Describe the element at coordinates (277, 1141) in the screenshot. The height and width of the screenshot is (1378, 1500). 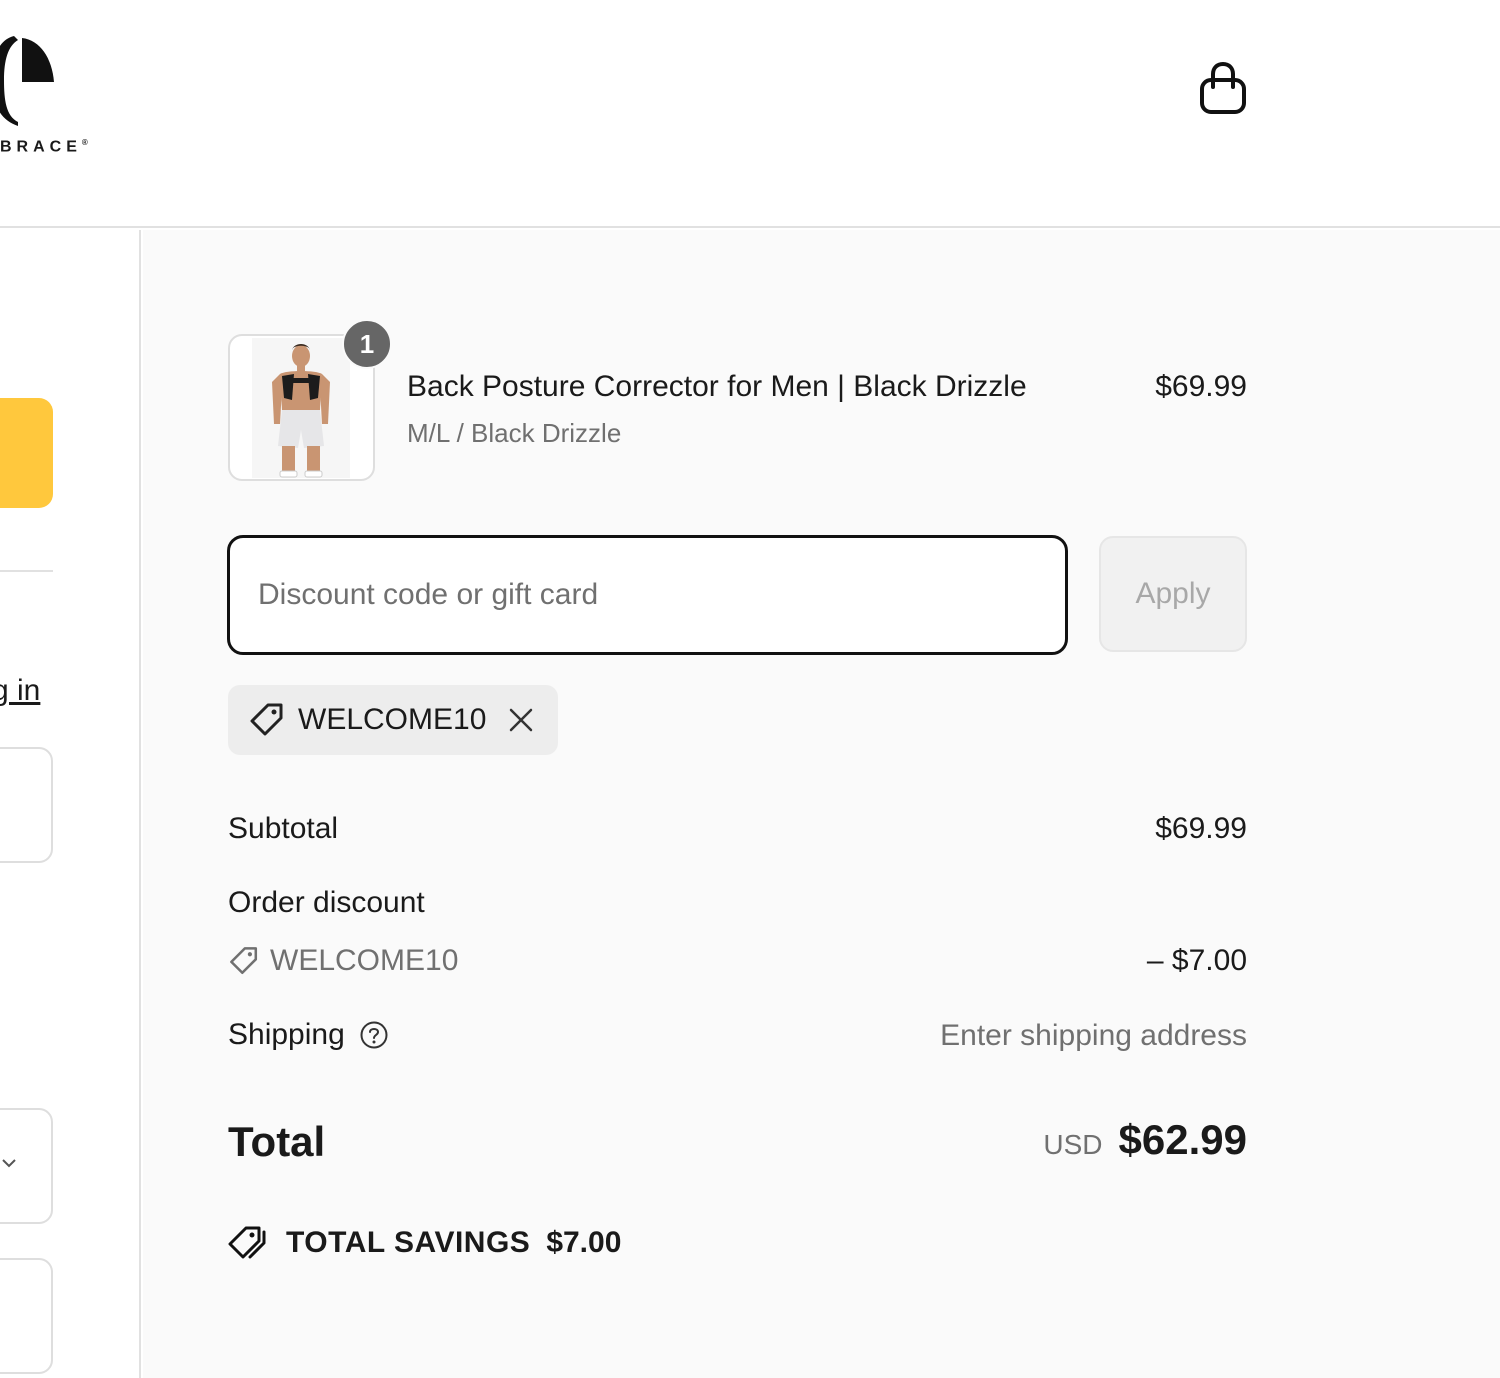
I see `total-label: Total` at that location.